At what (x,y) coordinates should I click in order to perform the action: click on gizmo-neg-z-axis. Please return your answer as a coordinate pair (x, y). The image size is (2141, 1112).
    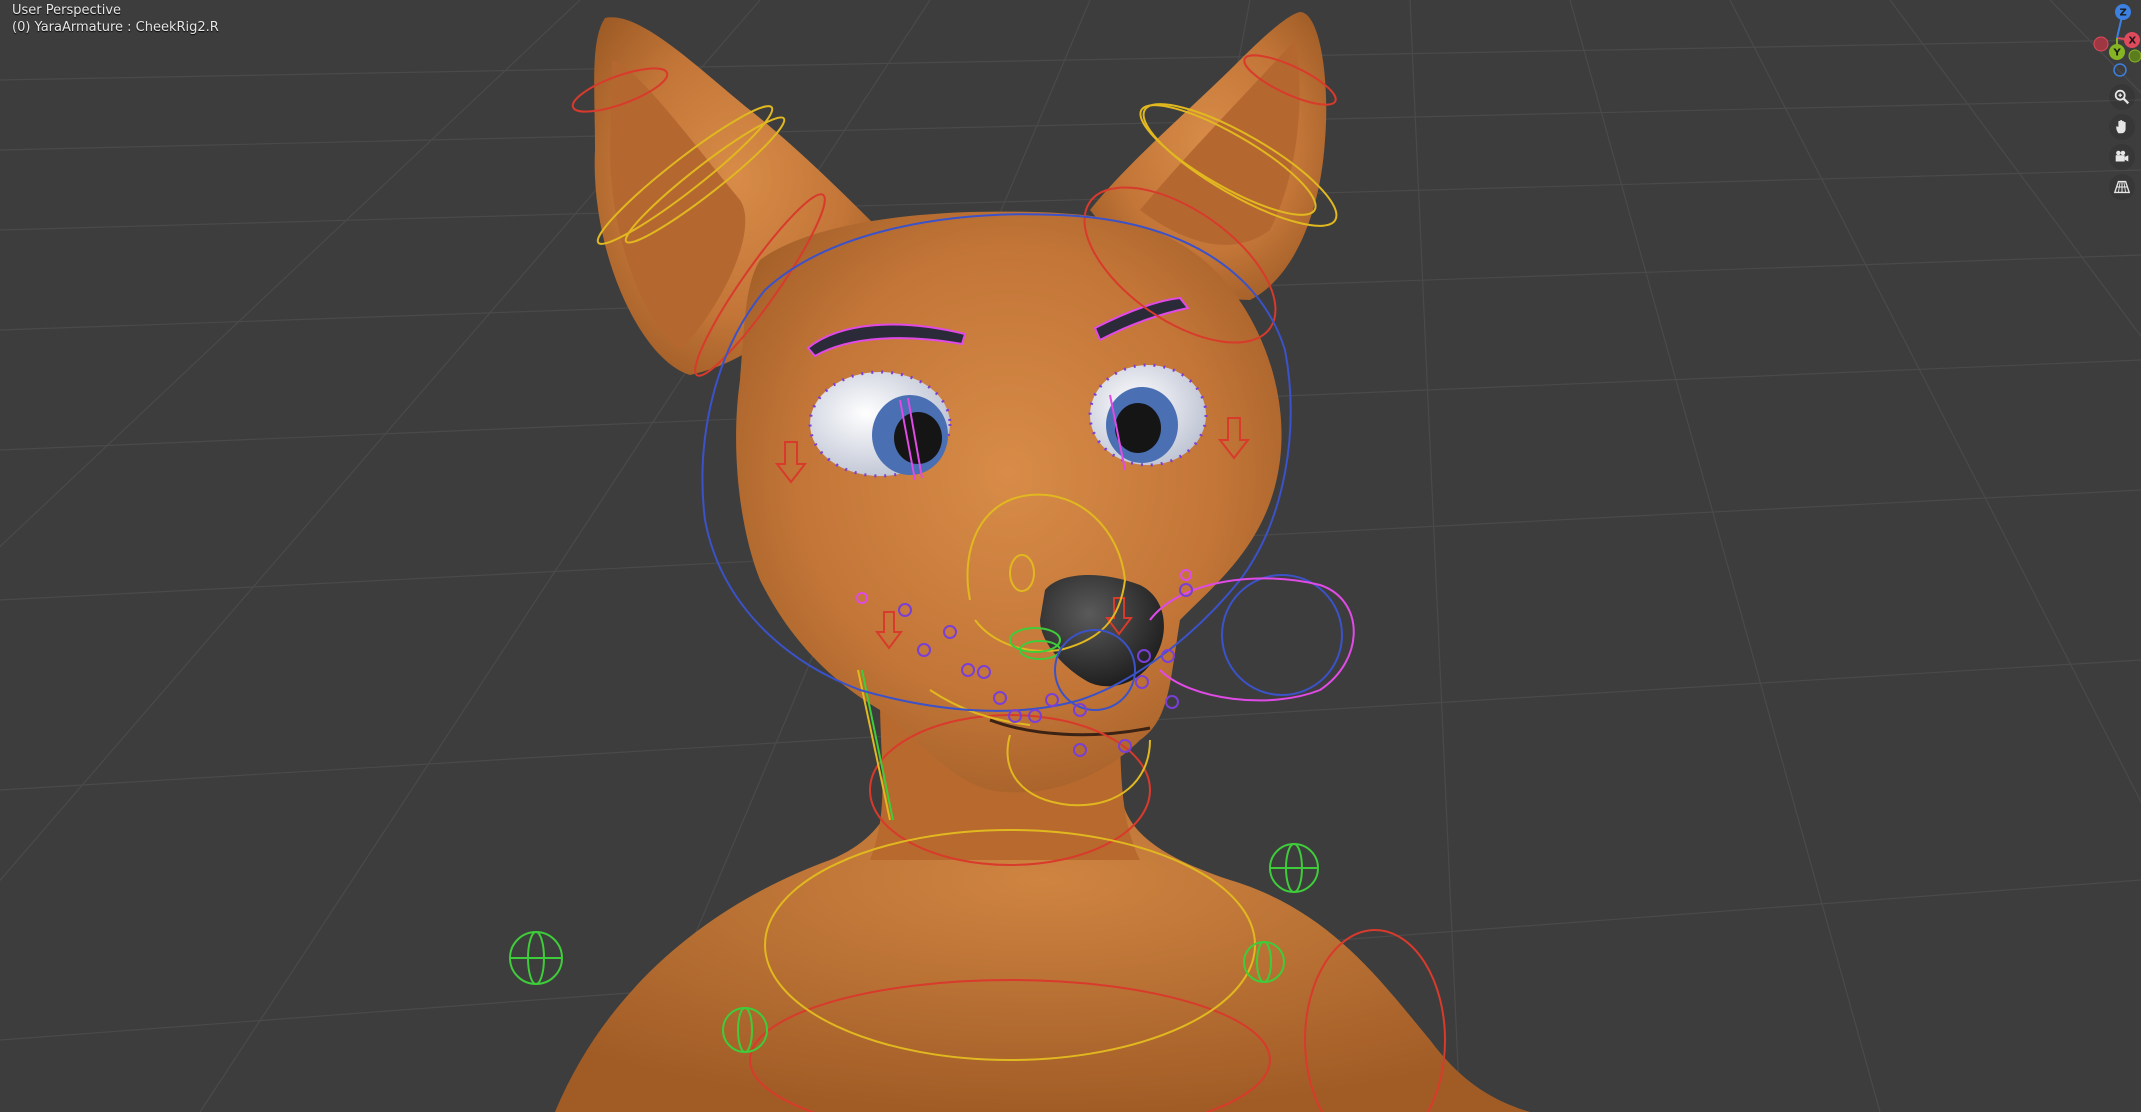
    Looking at the image, I should click on (2134, 56).